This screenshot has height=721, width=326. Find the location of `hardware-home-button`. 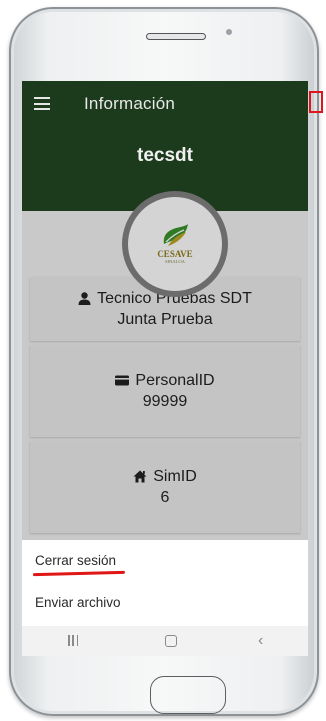

hardware-home-button is located at coordinates (188, 695).